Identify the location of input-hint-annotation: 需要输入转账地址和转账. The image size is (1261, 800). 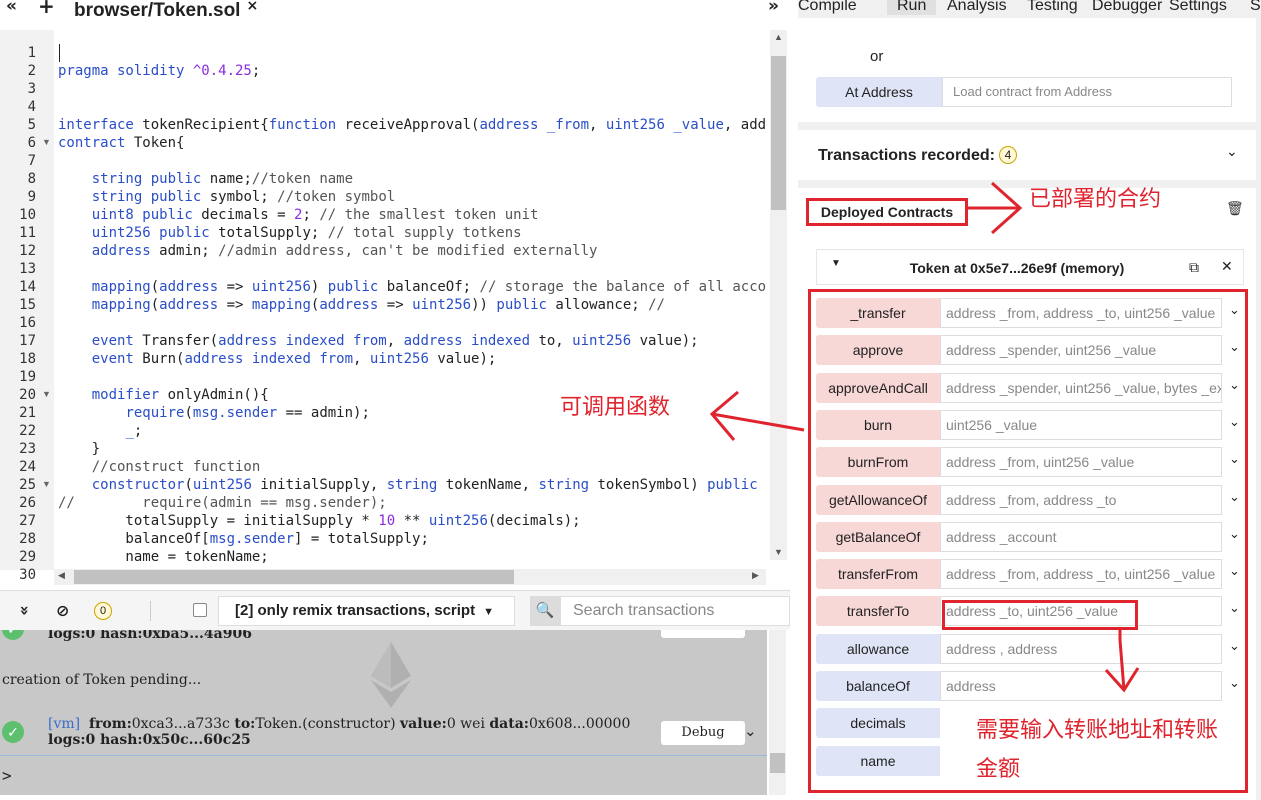
(1097, 730).